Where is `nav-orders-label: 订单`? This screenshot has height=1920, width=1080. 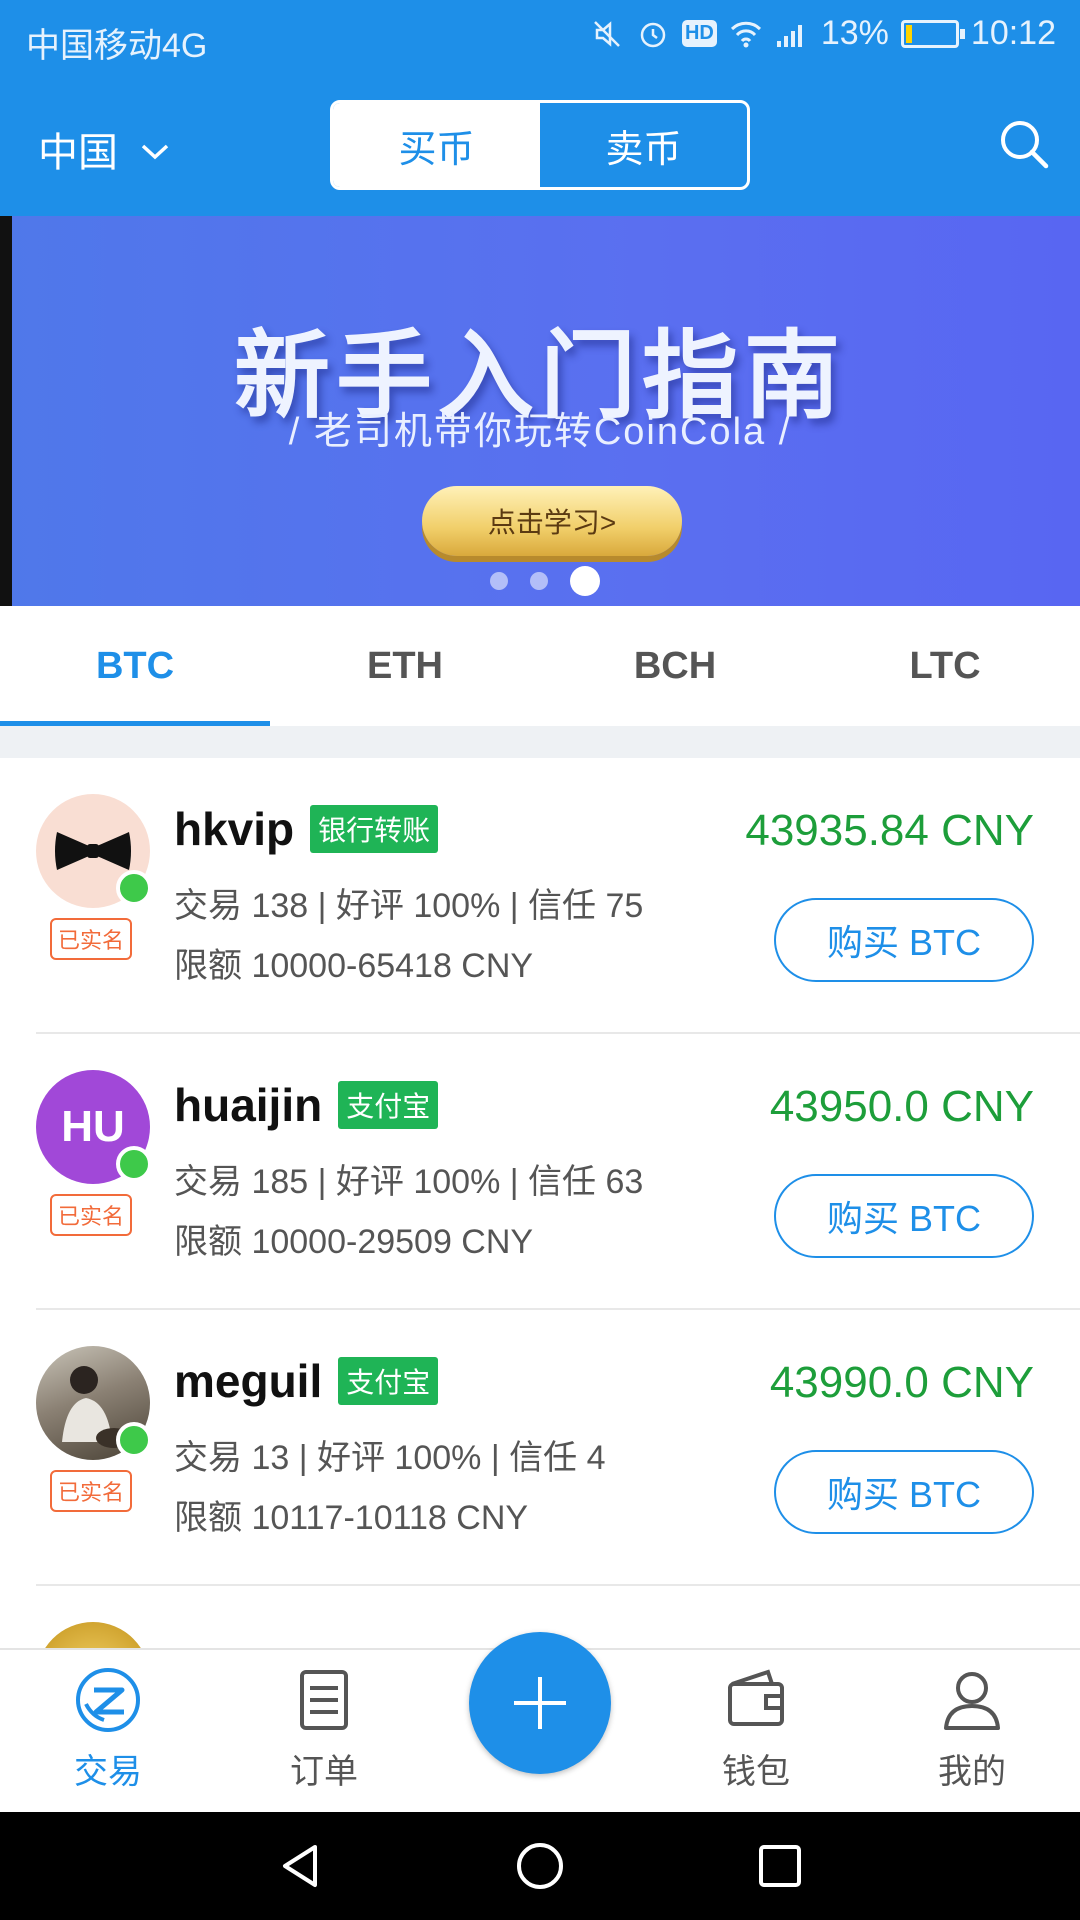 nav-orders-label: 订单 is located at coordinates (324, 1772).